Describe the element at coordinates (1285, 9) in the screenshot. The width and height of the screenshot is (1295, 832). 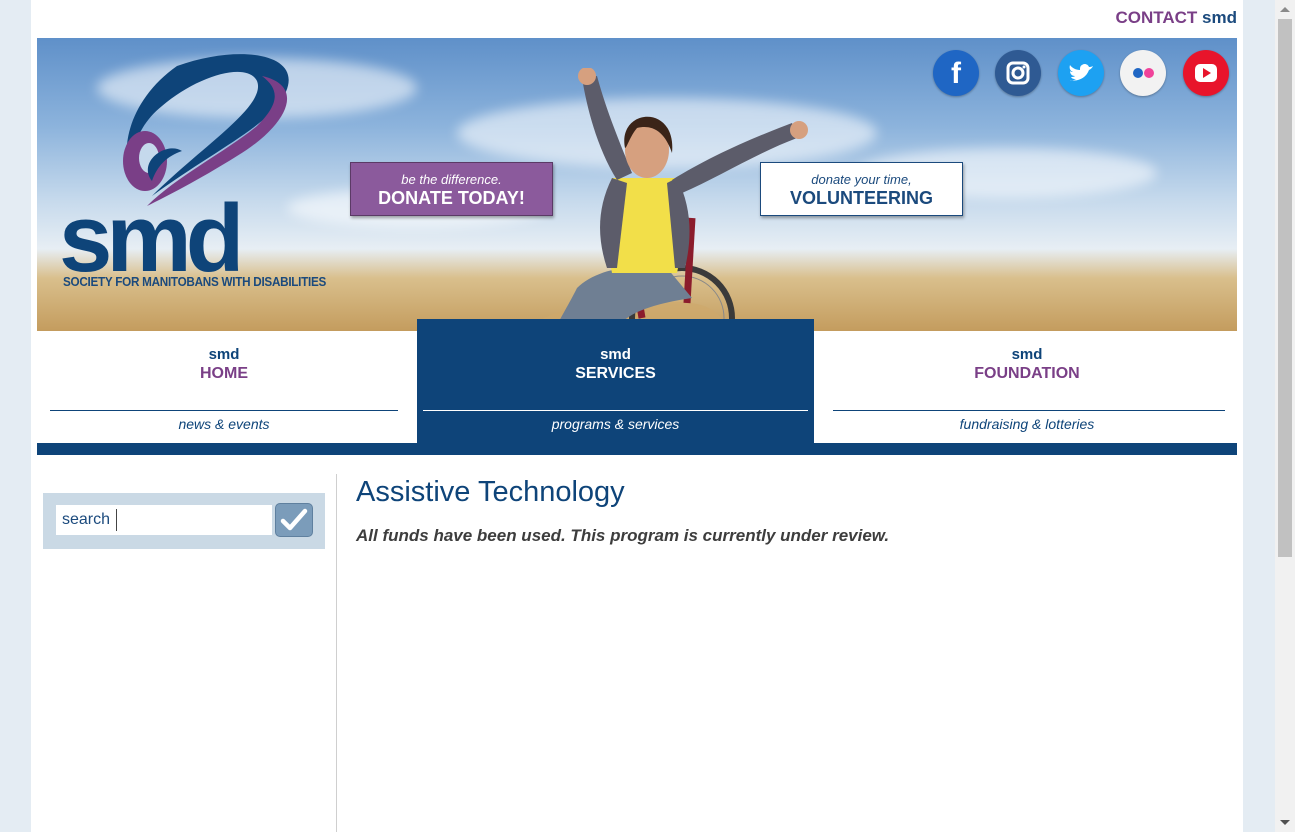
I see `scroll-up-arrow` at that location.